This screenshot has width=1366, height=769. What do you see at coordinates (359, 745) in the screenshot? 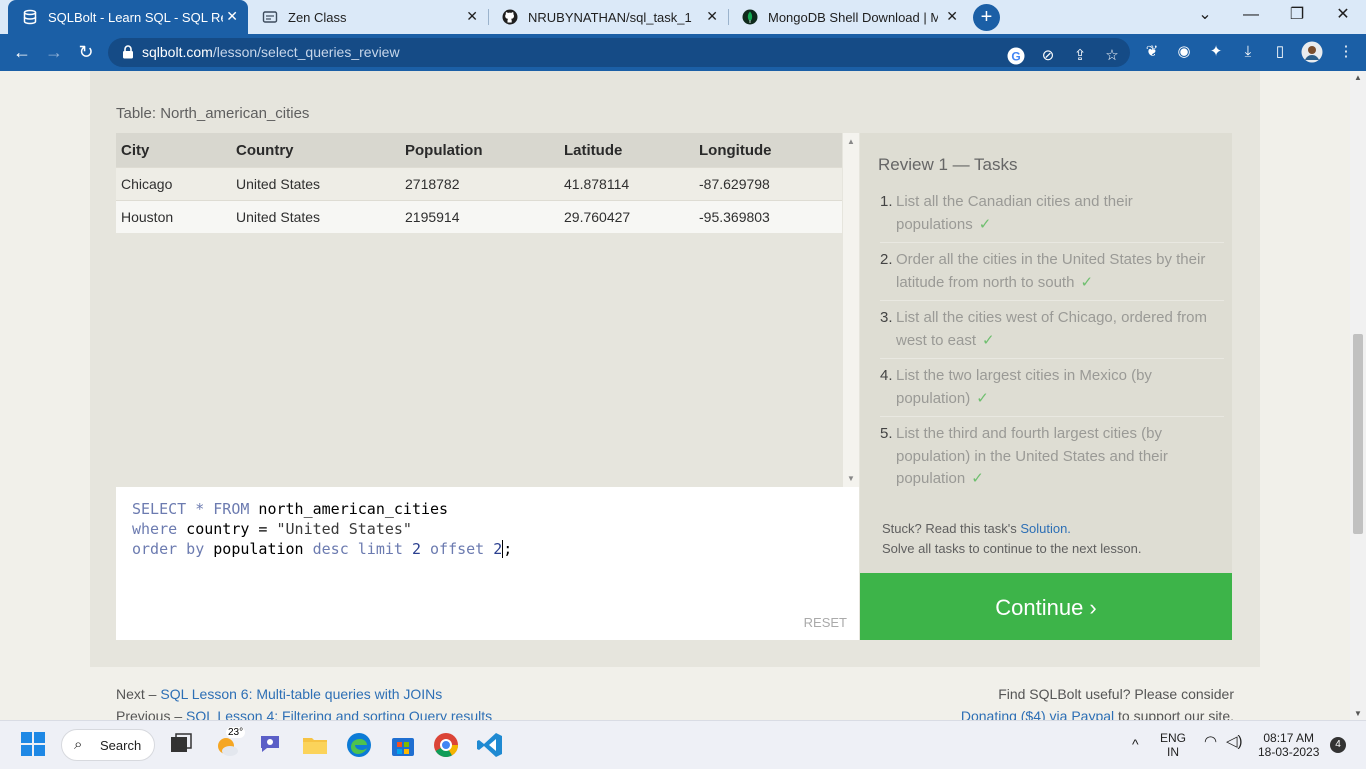
I see `edge-browser-icon` at bounding box center [359, 745].